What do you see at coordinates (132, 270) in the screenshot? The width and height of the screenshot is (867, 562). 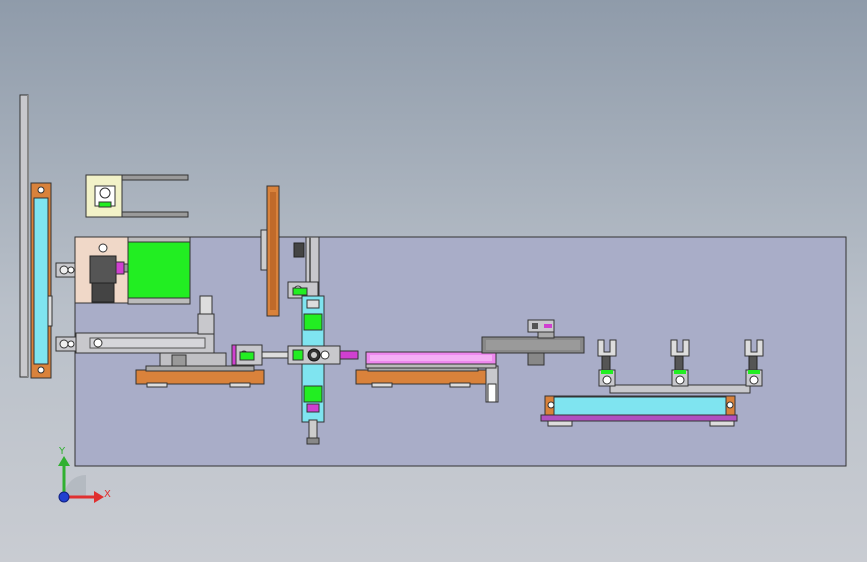 I see `motor-module` at bounding box center [132, 270].